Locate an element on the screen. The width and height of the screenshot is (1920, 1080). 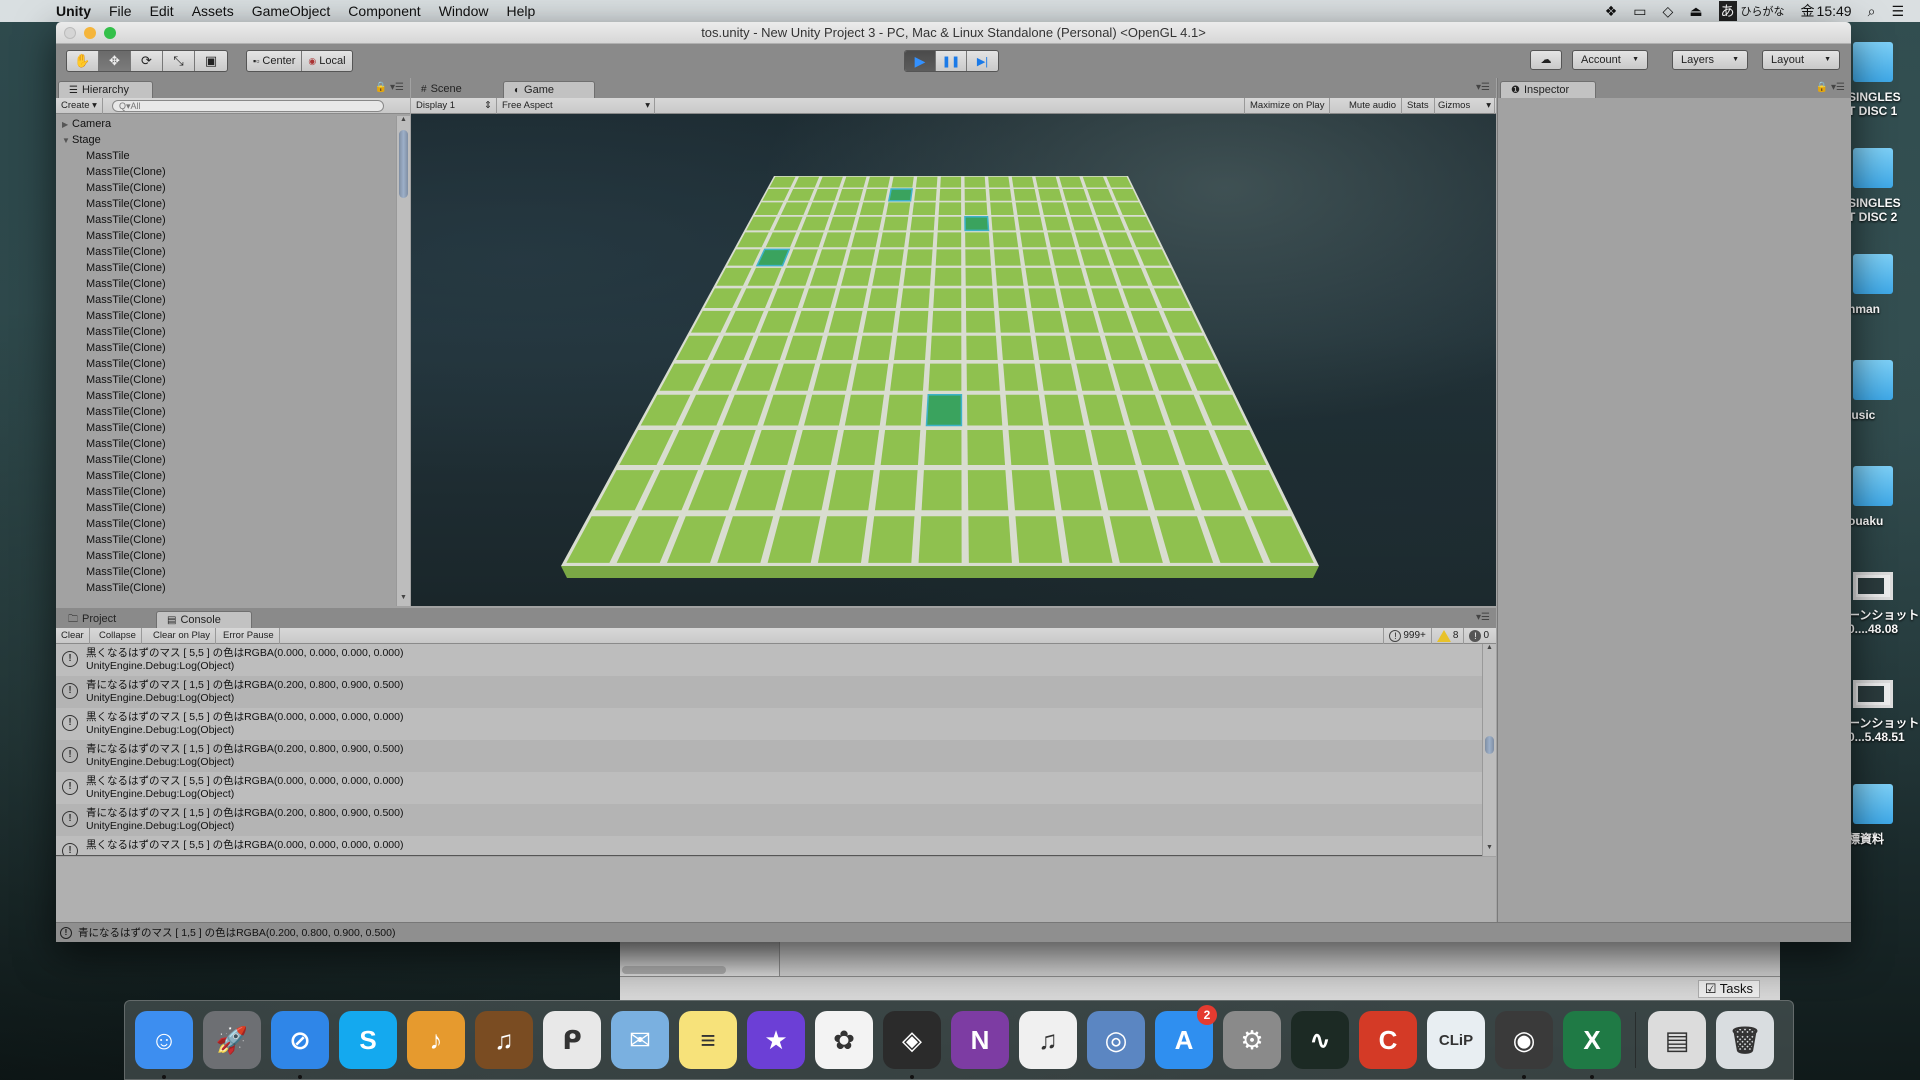
clock-time: 15:49 is located at coordinates (1834, 11).